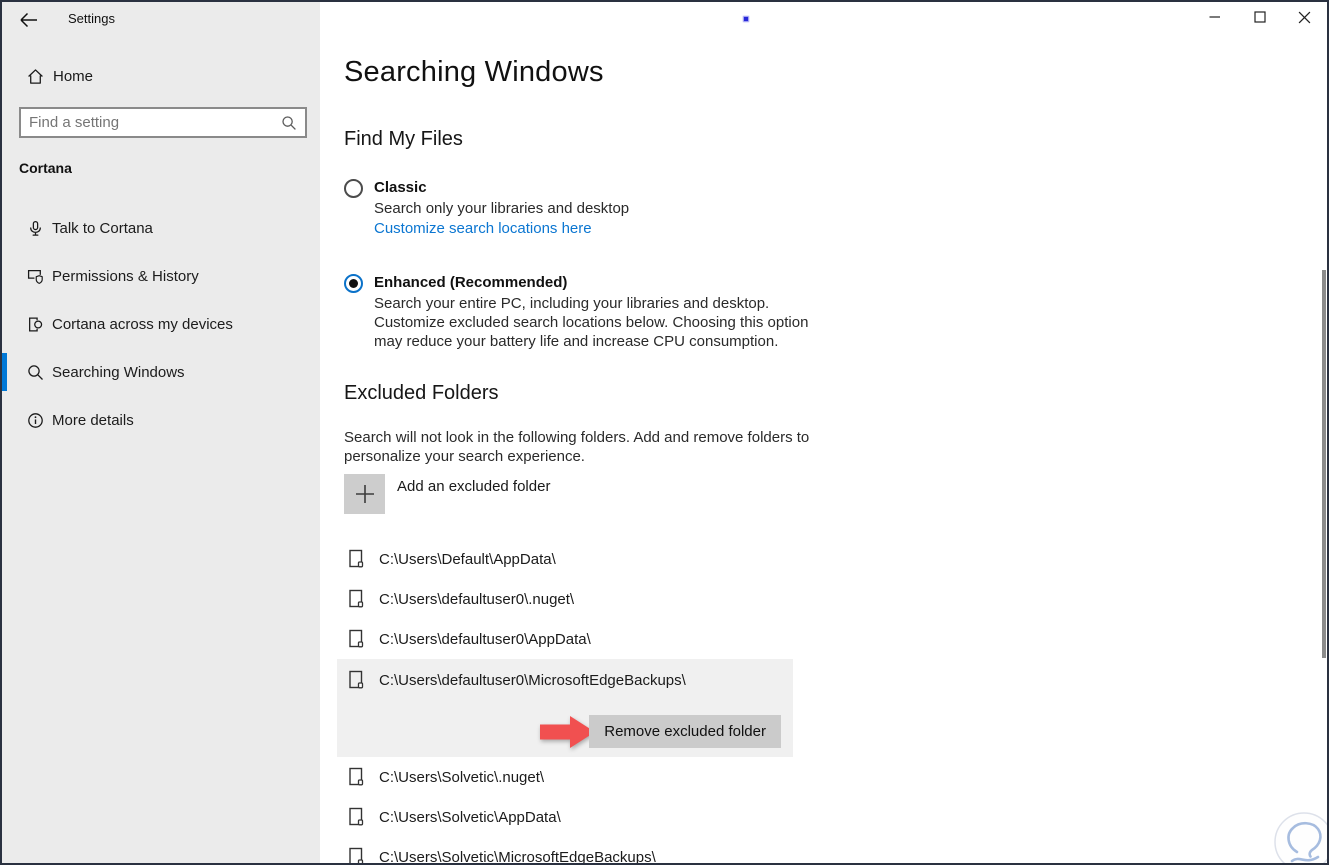 Image resolution: width=1329 pixels, height=865 pixels. I want to click on add-excluded-folder-button: Add an excluded folder, so click(447, 494).